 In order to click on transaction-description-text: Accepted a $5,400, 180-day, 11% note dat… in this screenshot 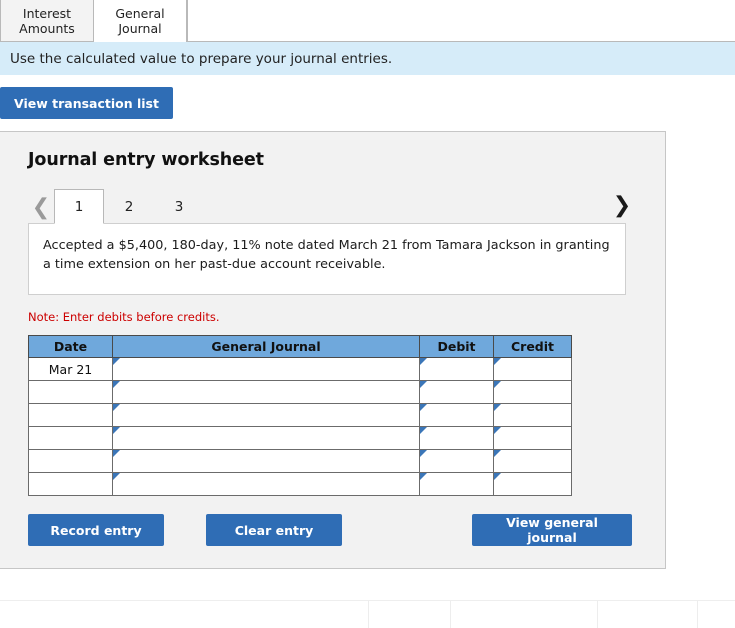, I will do `click(326, 255)`.